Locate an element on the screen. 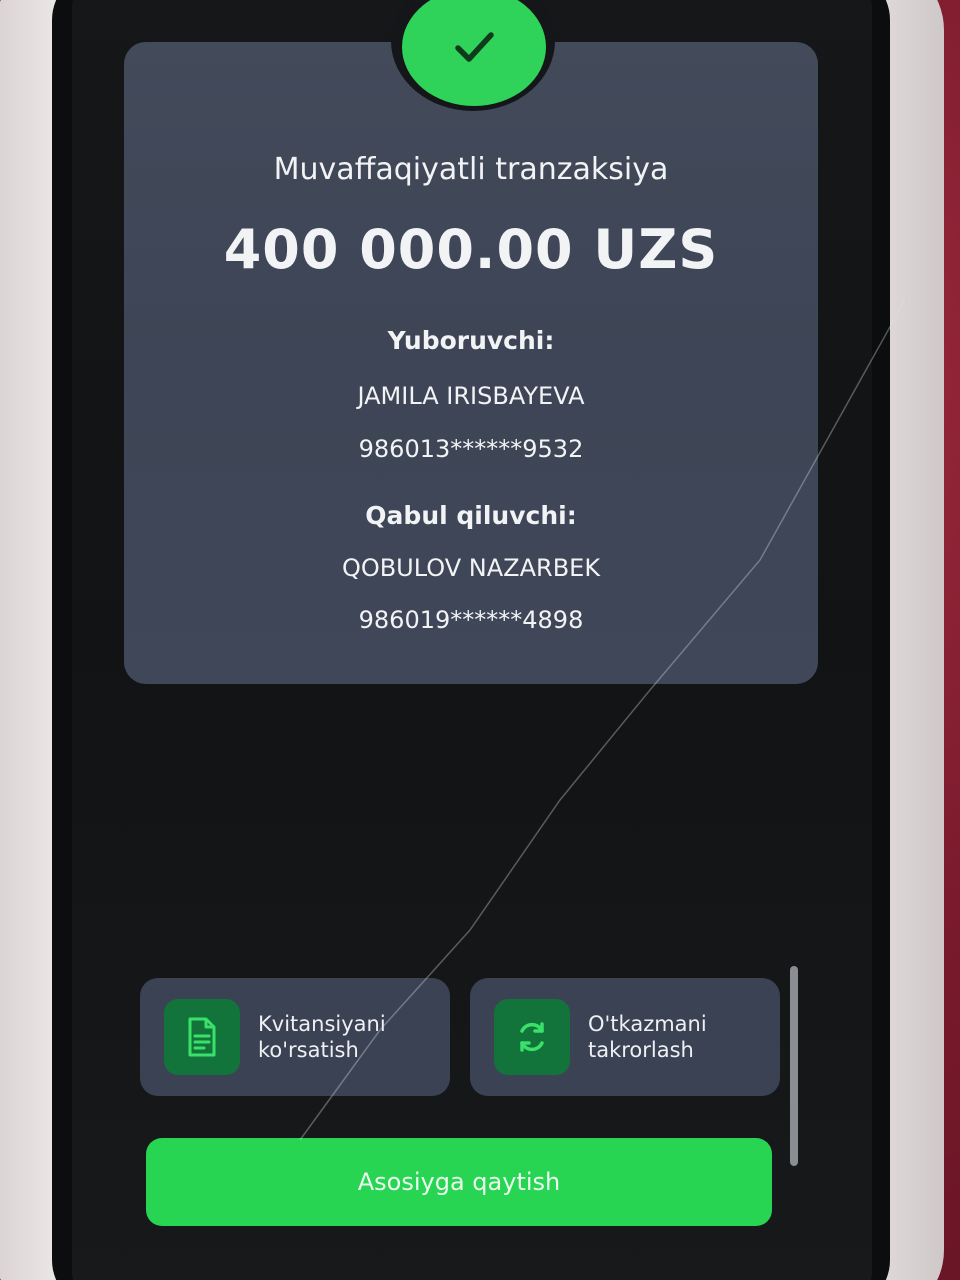  show-receipt-button: Kvitansiyani ko'rsatish is located at coordinates (295, 1037).